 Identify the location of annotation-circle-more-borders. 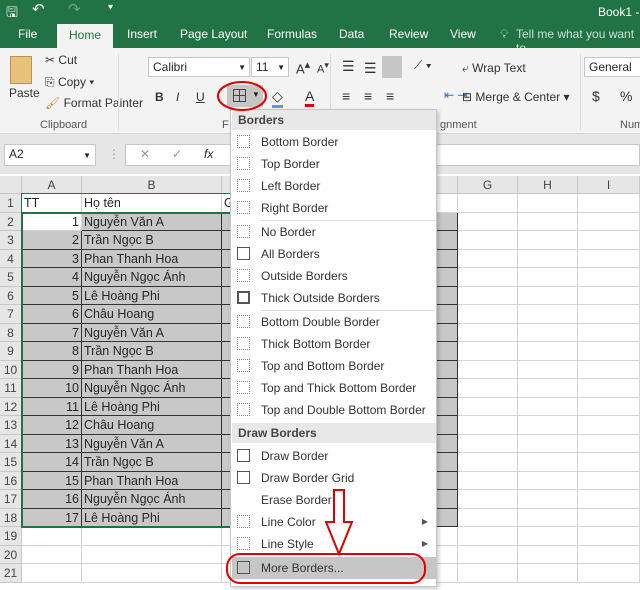
(326, 568).